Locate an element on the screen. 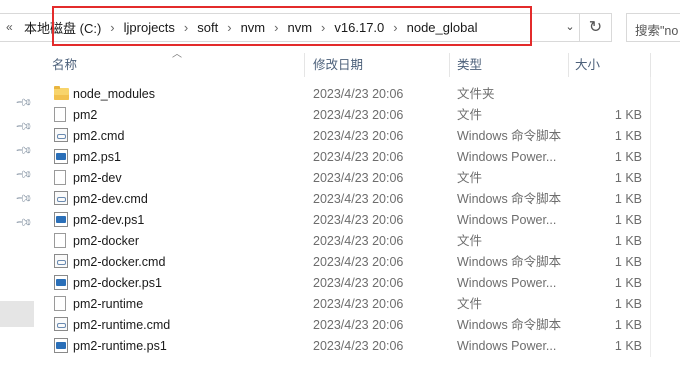  scrollbar-track is located at coordinates (650, 217).